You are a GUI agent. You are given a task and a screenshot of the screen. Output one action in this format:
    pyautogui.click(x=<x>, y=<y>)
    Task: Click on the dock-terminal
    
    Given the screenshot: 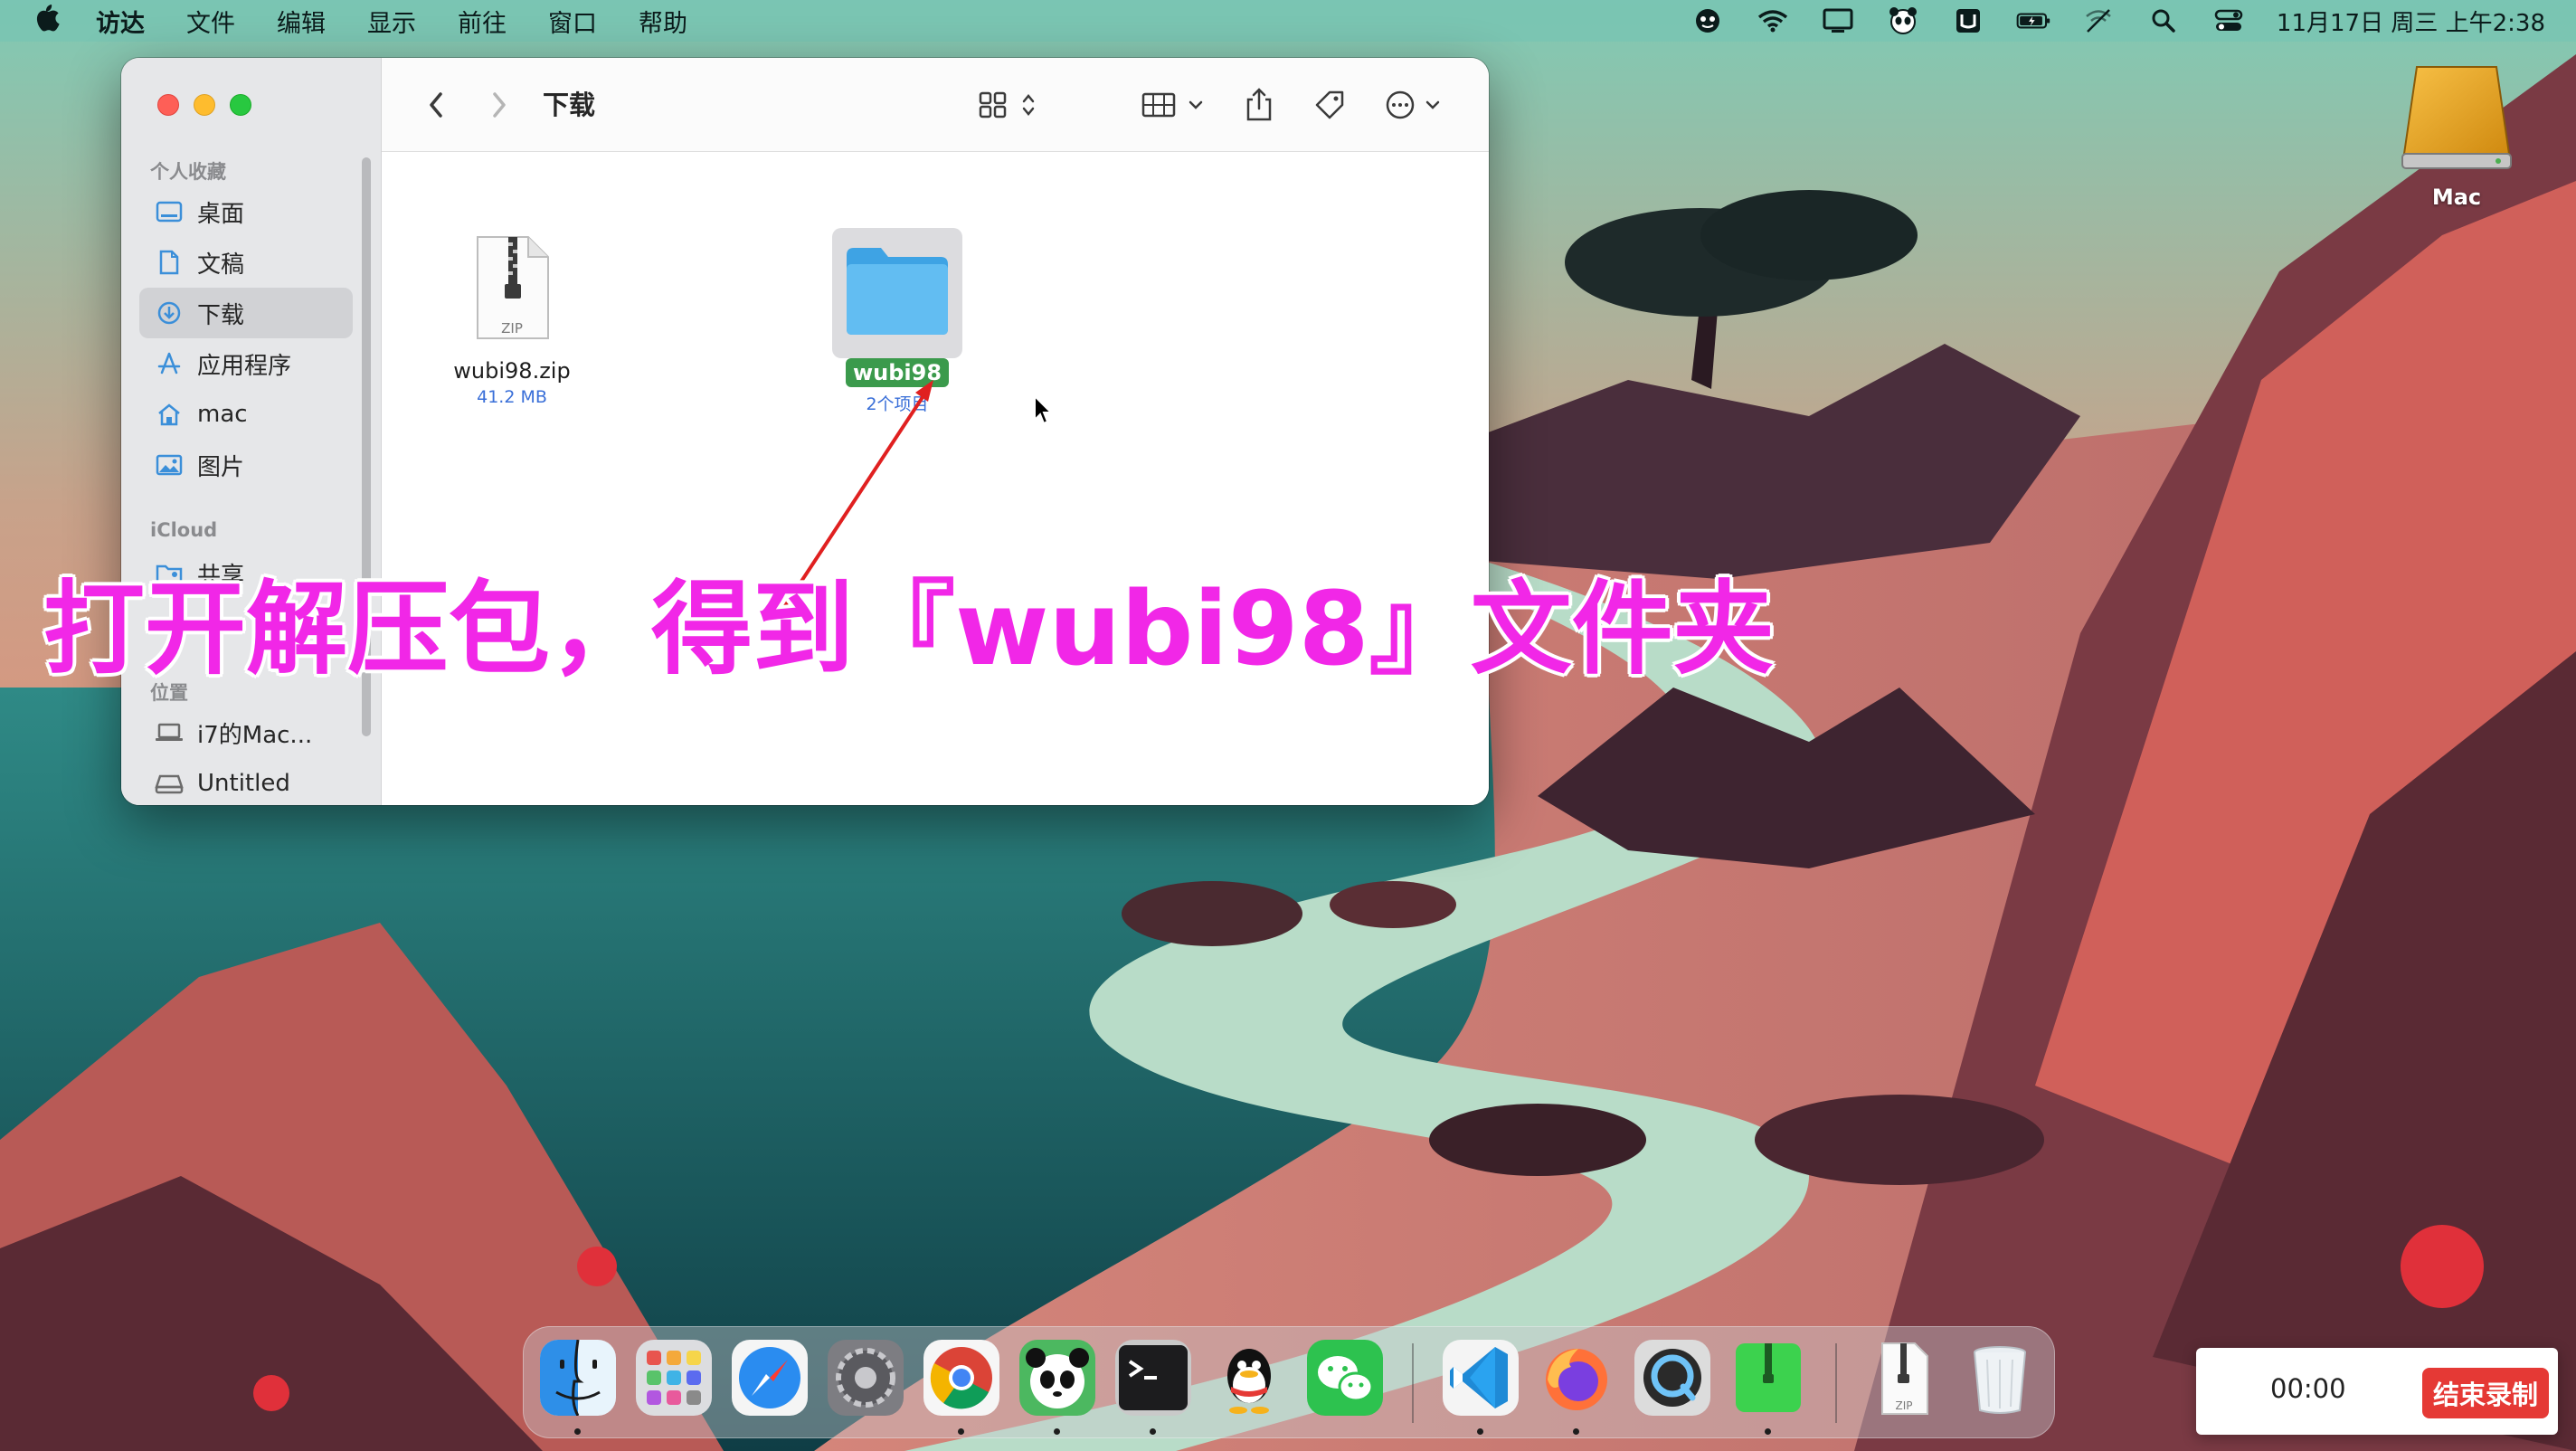 What is the action you would take?
    pyautogui.click(x=1153, y=1378)
    